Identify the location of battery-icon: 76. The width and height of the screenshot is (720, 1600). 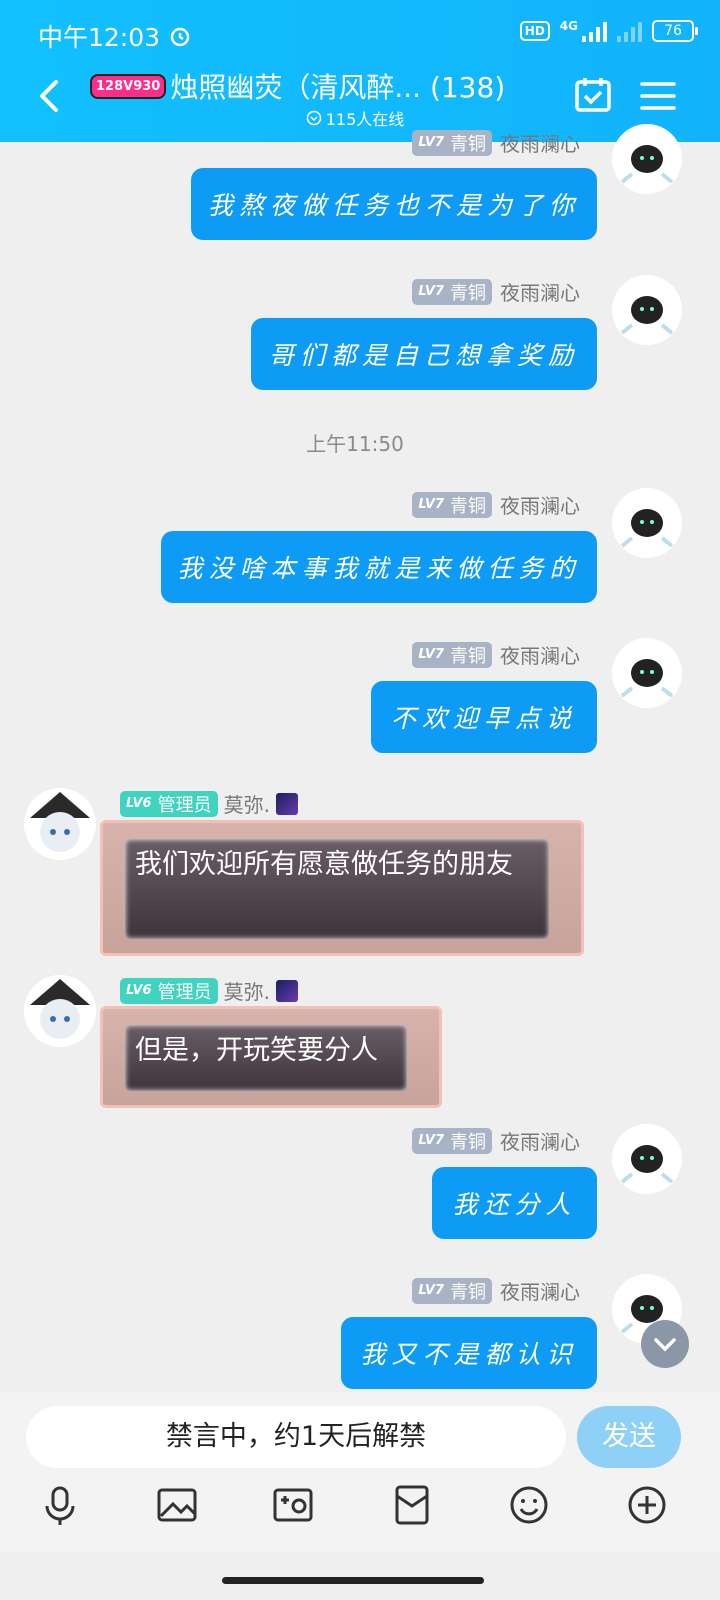
(675, 31).